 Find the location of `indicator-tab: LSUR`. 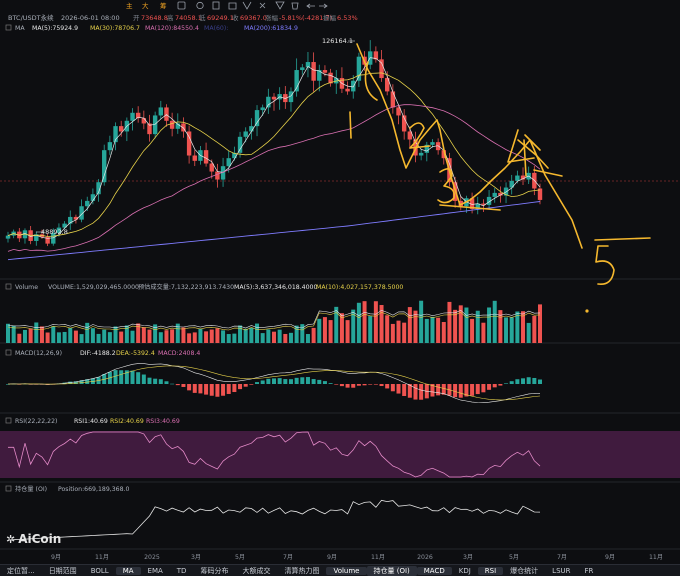

indicator-tab: LSUR is located at coordinates (561, 571).